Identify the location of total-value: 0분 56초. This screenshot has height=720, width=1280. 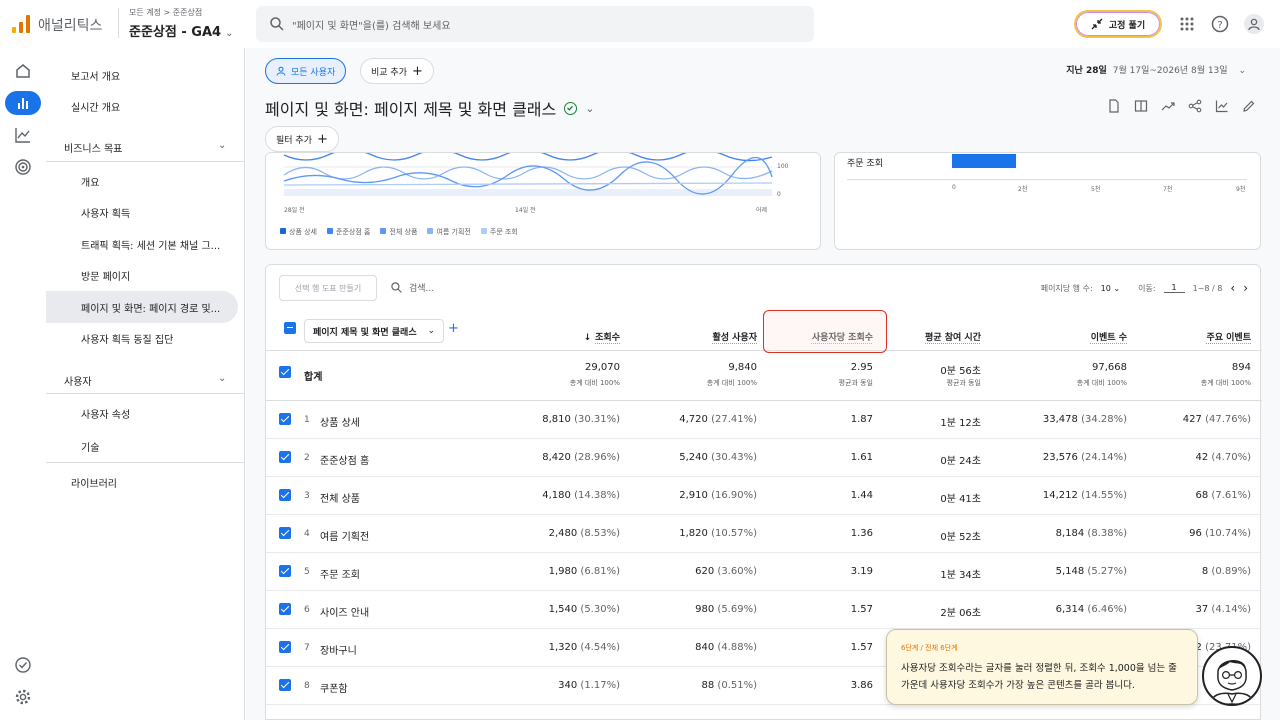
(960, 371).